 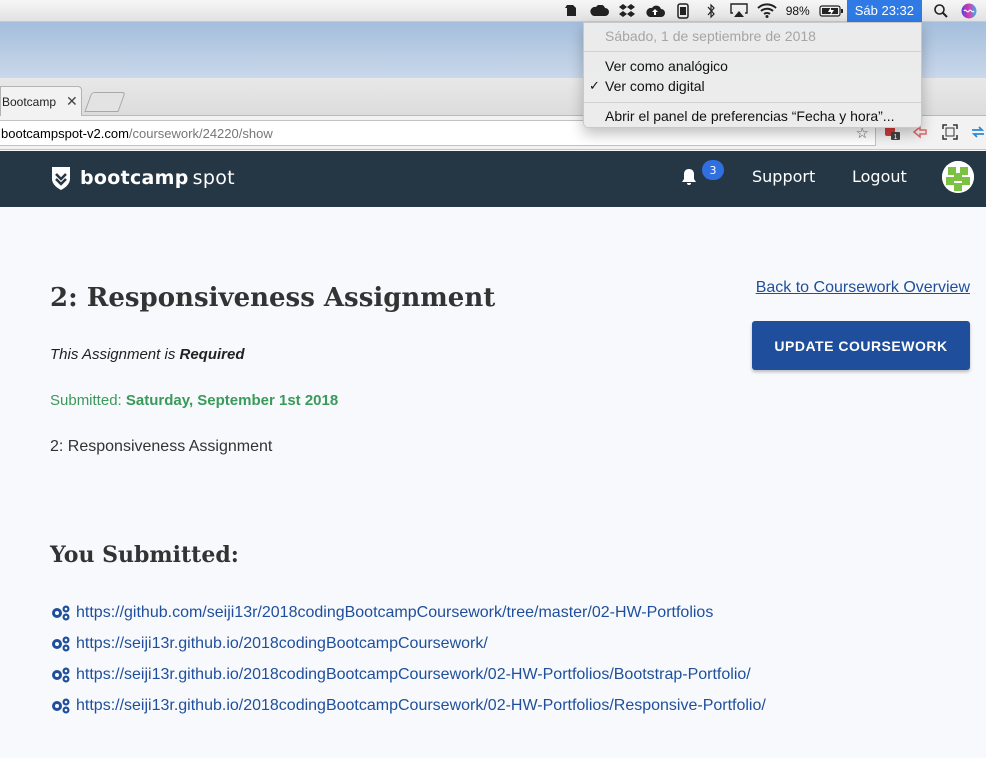 I want to click on checkmark-icon: ✓, so click(x=594, y=85).